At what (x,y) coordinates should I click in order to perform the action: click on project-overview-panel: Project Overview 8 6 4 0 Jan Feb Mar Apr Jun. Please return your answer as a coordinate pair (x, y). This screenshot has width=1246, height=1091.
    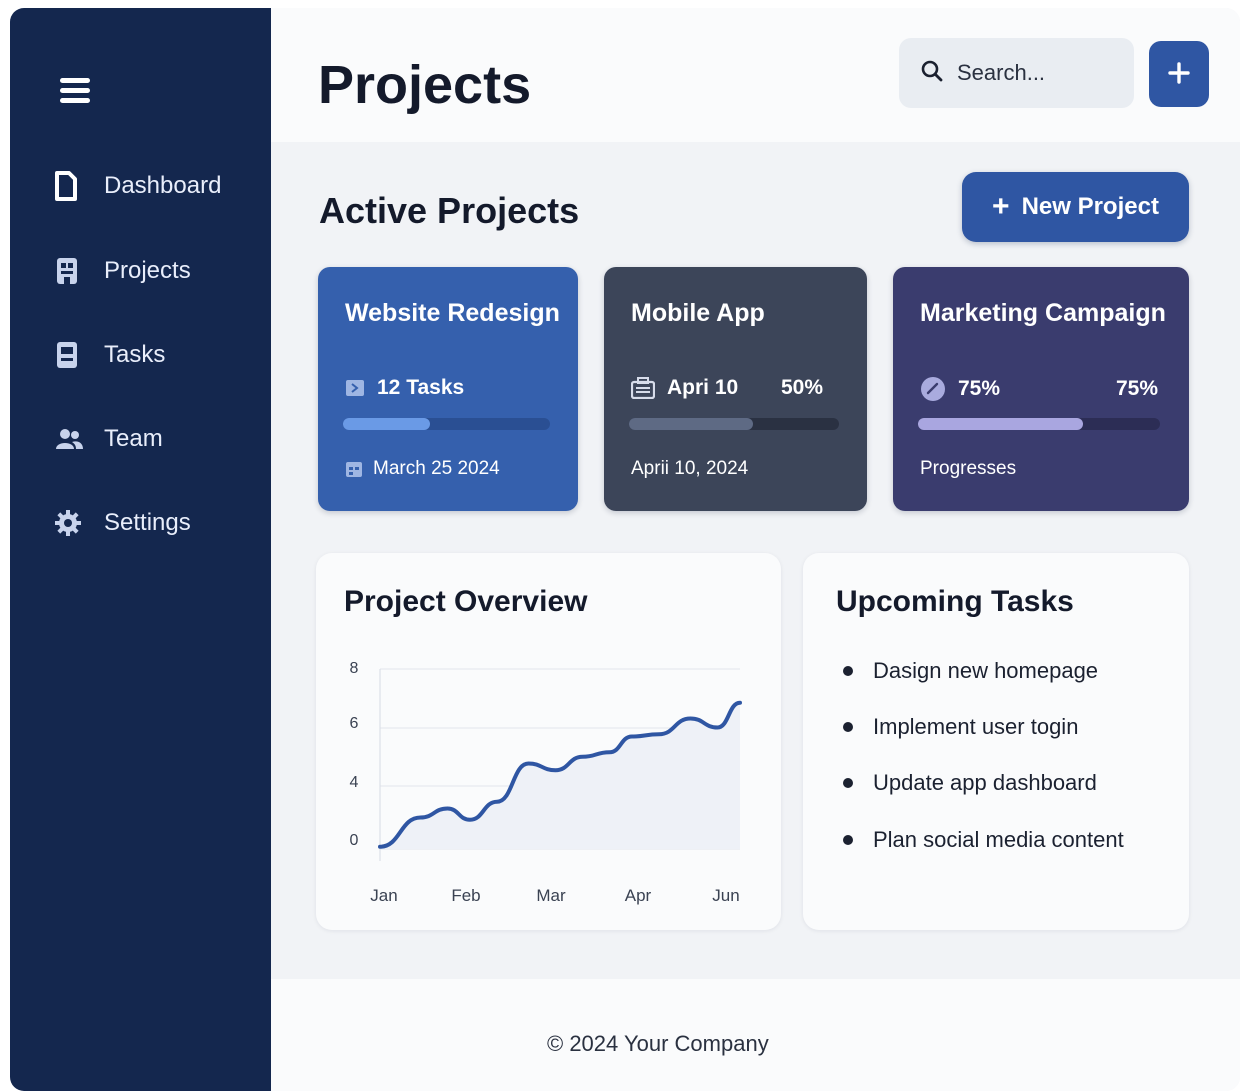
    Looking at the image, I should click on (548, 741).